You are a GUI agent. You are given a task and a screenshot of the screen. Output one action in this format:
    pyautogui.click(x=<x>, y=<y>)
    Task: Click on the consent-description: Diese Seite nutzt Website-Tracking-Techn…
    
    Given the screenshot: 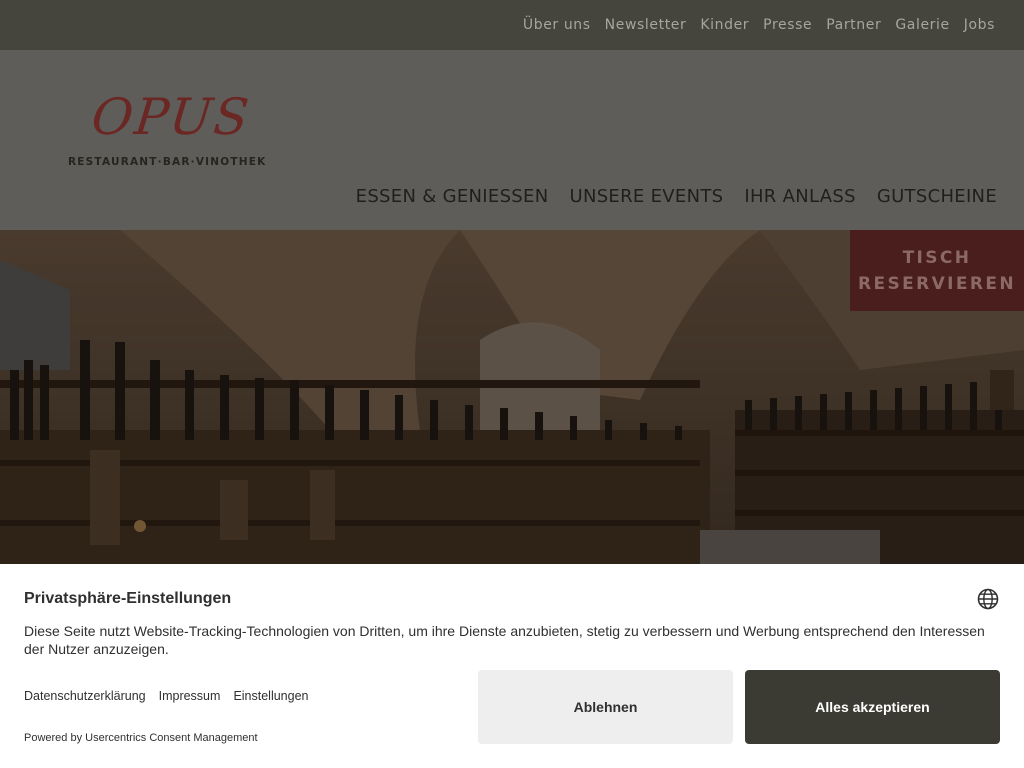 What is the action you would take?
    pyautogui.click(x=504, y=640)
    